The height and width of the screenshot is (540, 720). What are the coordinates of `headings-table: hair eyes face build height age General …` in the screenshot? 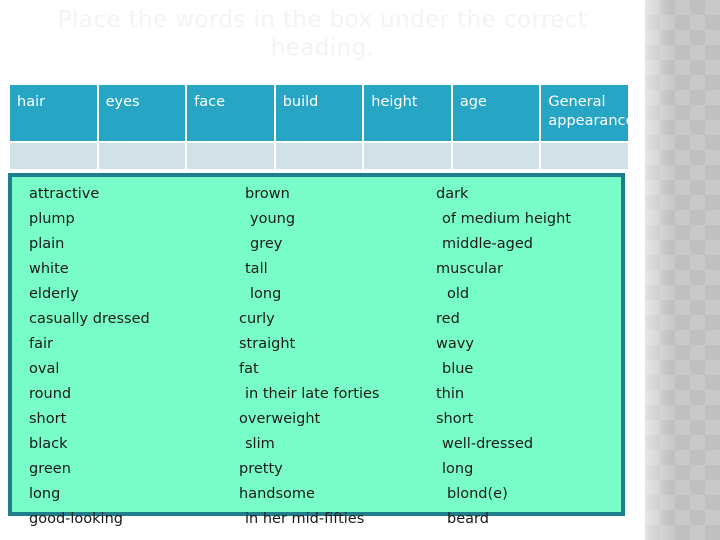 It's located at (321, 127).